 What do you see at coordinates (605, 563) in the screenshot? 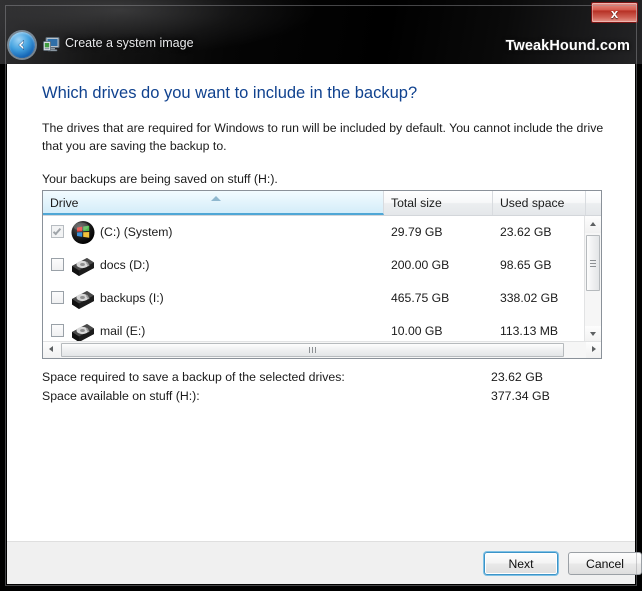
I see `cancel-button: Cancel` at bounding box center [605, 563].